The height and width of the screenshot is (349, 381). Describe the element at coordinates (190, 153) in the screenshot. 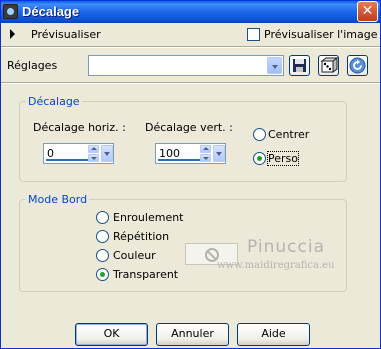

I see `vertical-offset-input: 100` at that location.